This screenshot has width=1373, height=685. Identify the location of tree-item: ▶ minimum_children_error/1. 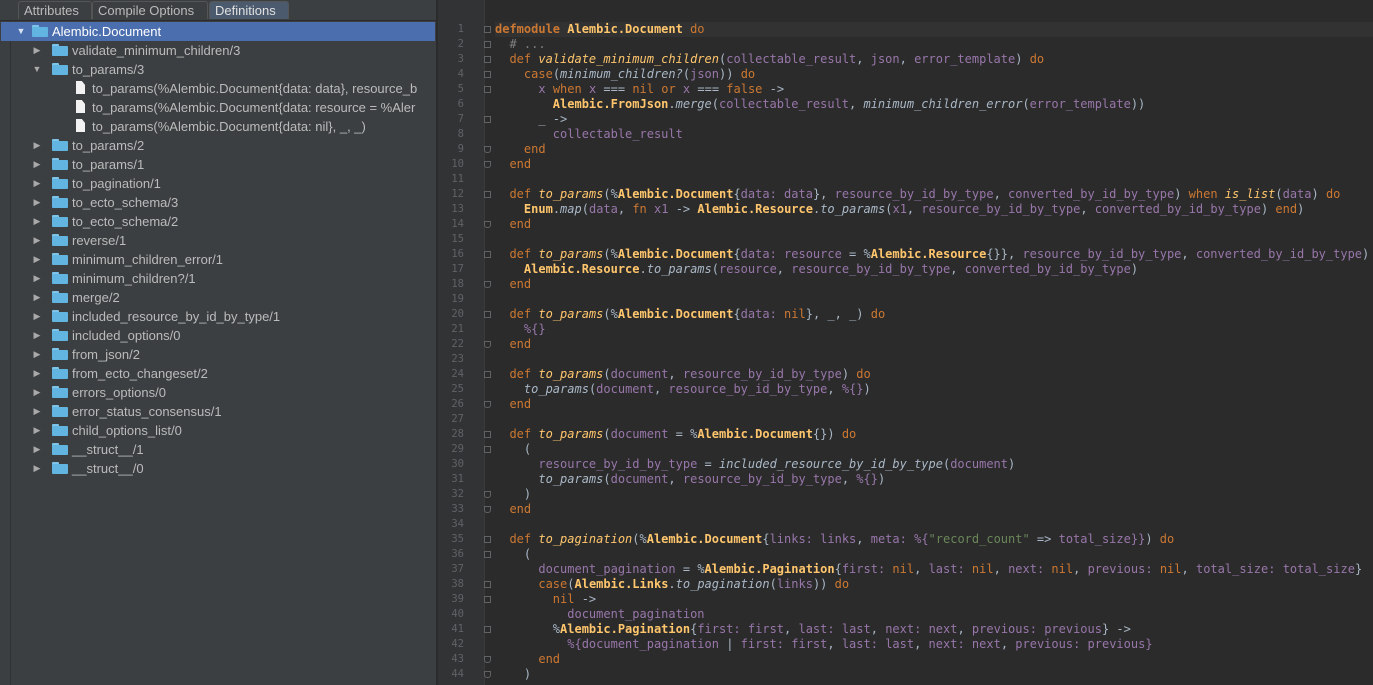
(223, 259).